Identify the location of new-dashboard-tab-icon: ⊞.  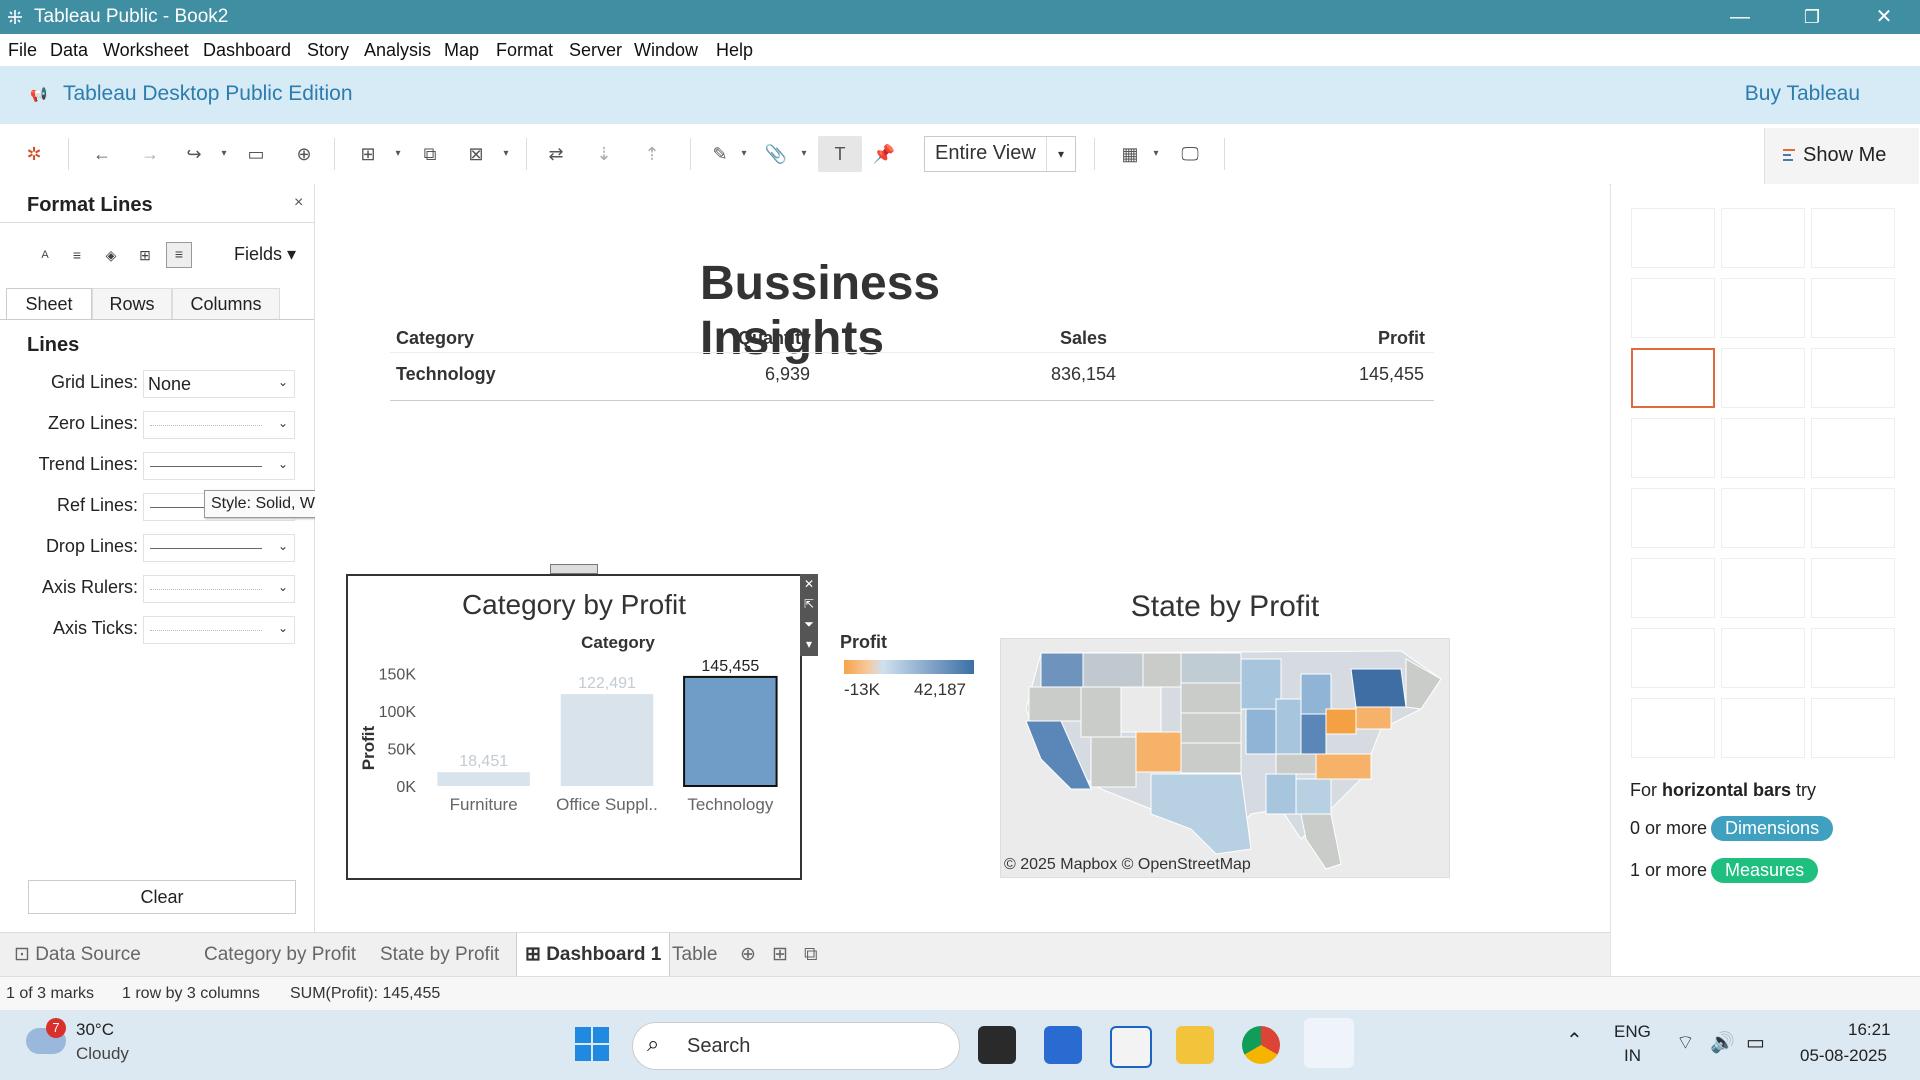
(780, 955).